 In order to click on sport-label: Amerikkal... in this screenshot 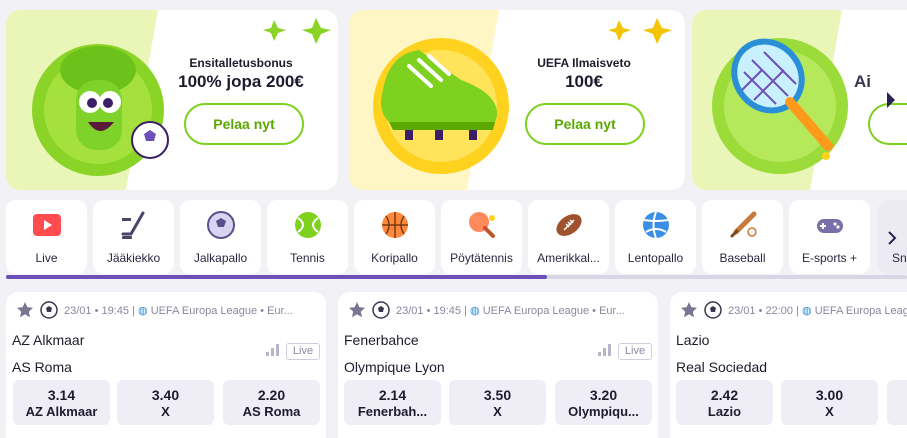, I will do `click(568, 258)`.